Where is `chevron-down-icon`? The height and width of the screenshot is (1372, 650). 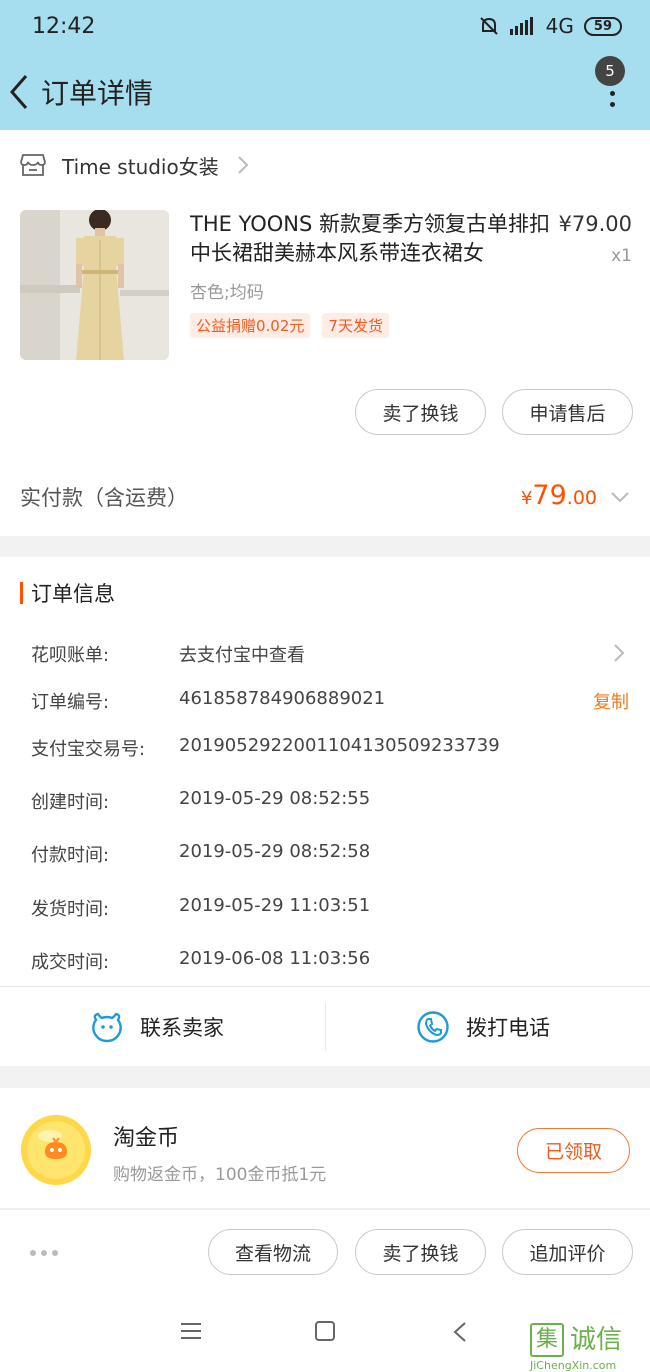 chevron-down-icon is located at coordinates (620, 497).